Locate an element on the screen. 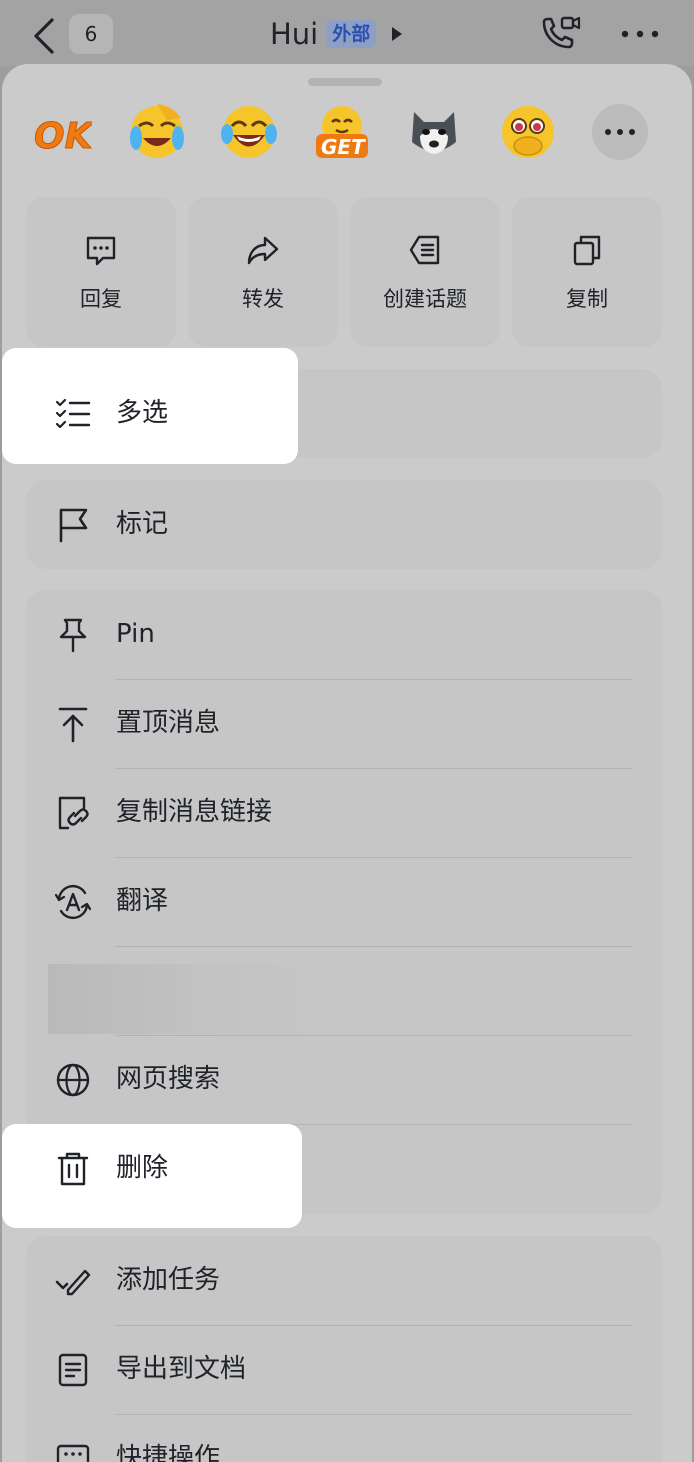 This screenshot has width=694, height=1462. add-task-item: 添加任务 is located at coordinates (344, 1280).